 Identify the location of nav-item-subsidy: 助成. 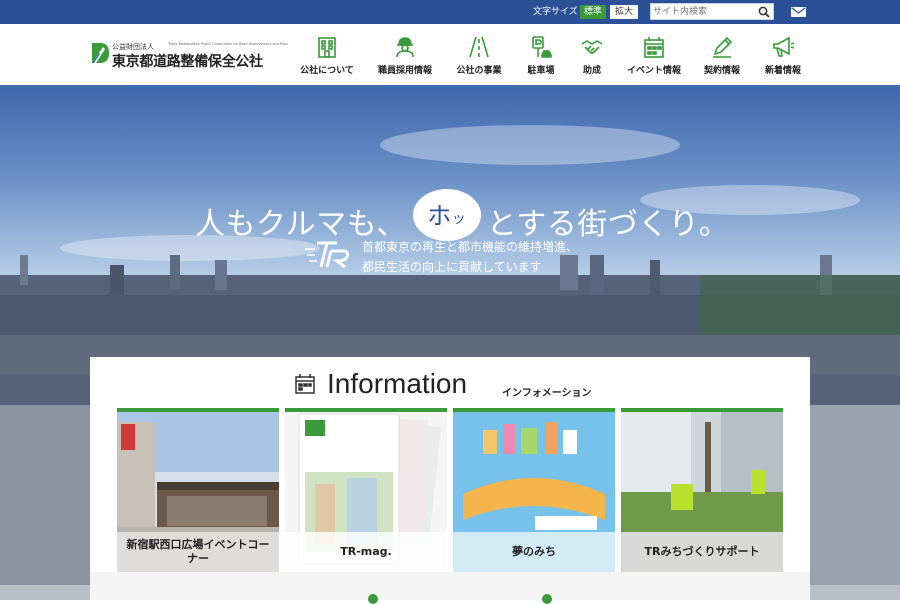
(592, 56).